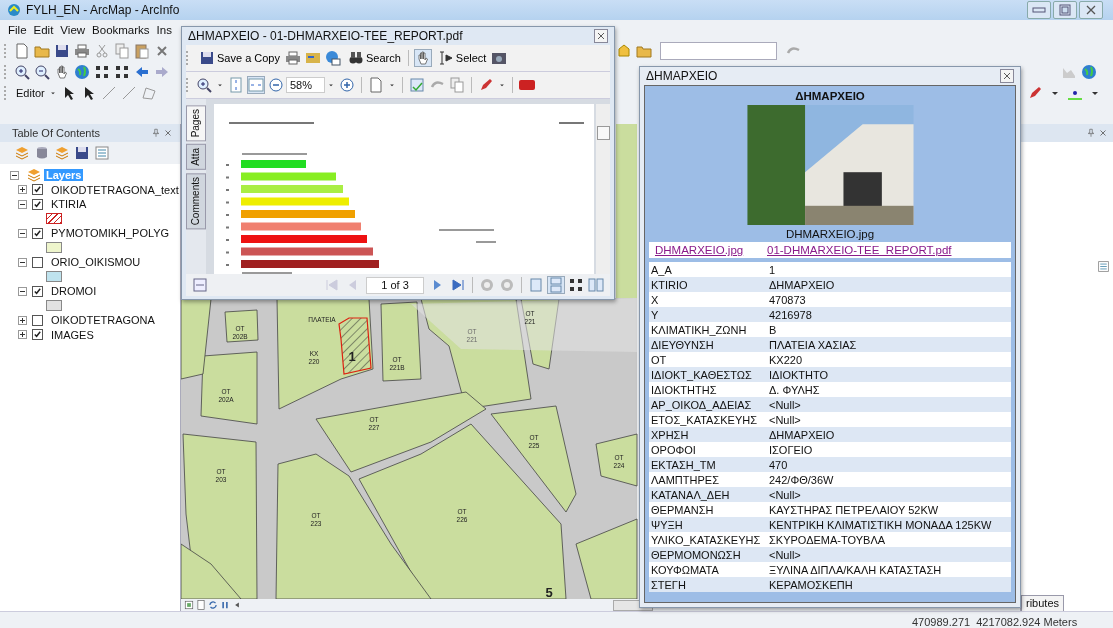 The image size is (1113, 628). I want to click on editor-menu: Editor, so click(30, 92).